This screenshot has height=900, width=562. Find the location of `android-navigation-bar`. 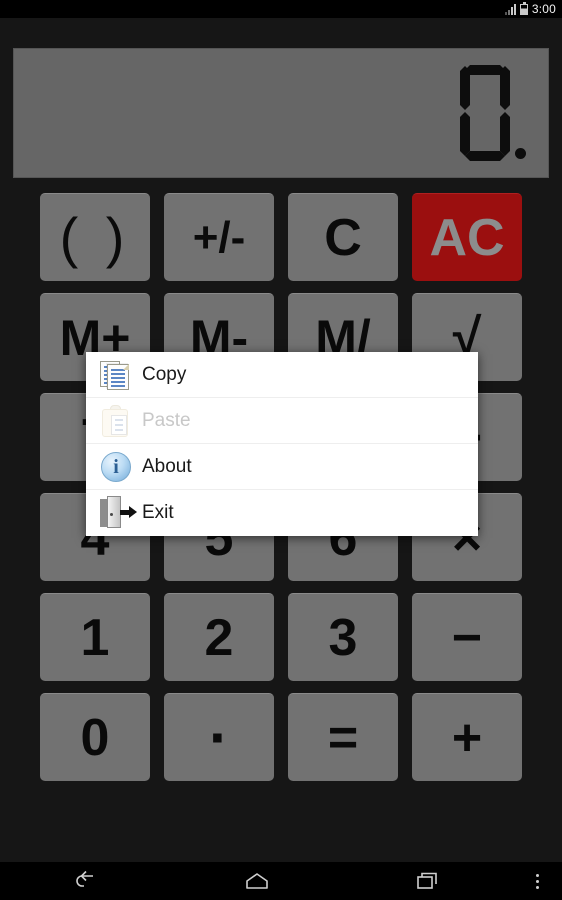

android-navigation-bar is located at coordinates (281, 881).